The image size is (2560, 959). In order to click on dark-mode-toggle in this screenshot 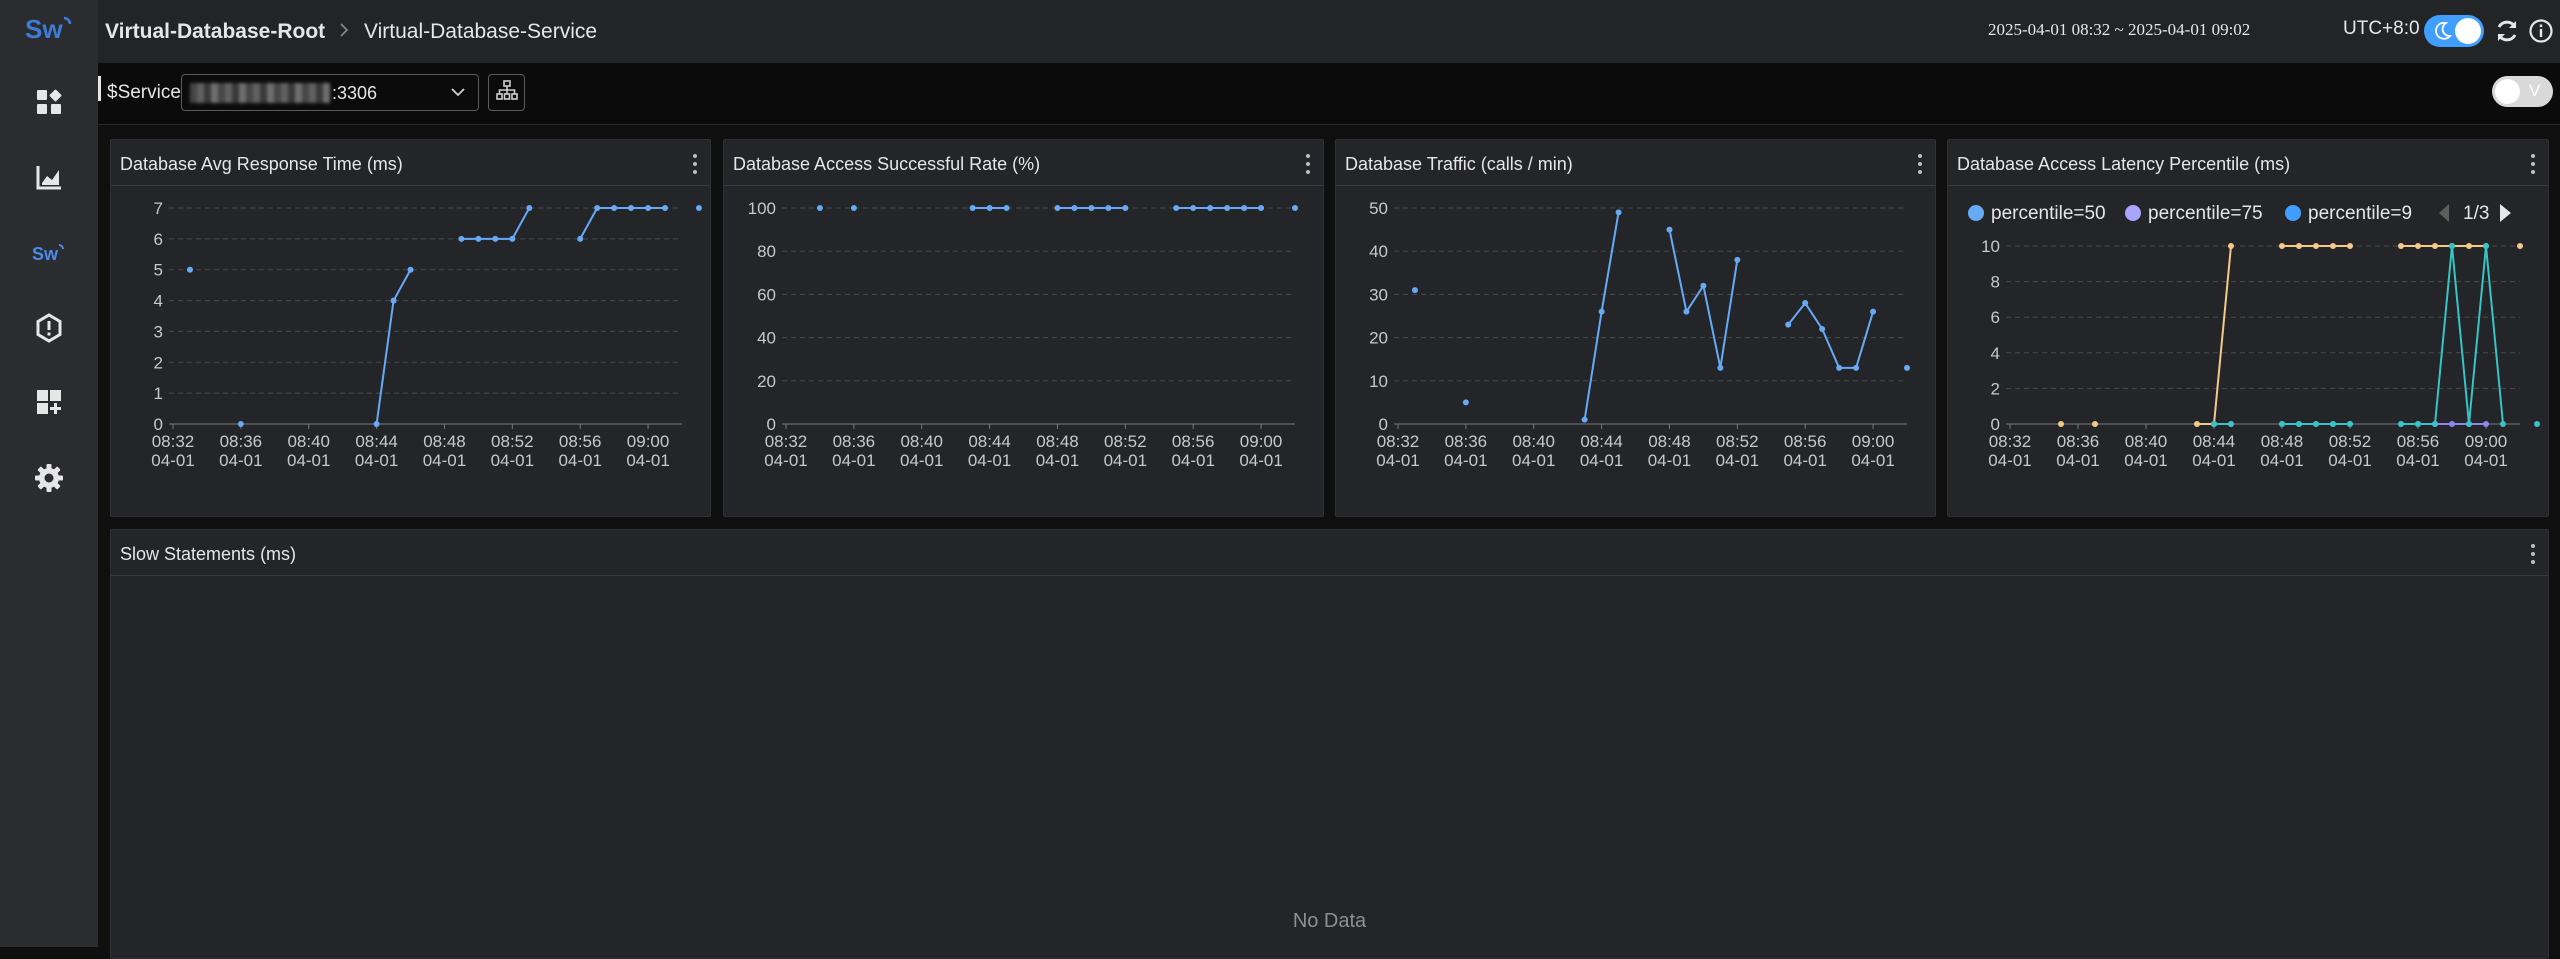, I will do `click(2454, 31)`.